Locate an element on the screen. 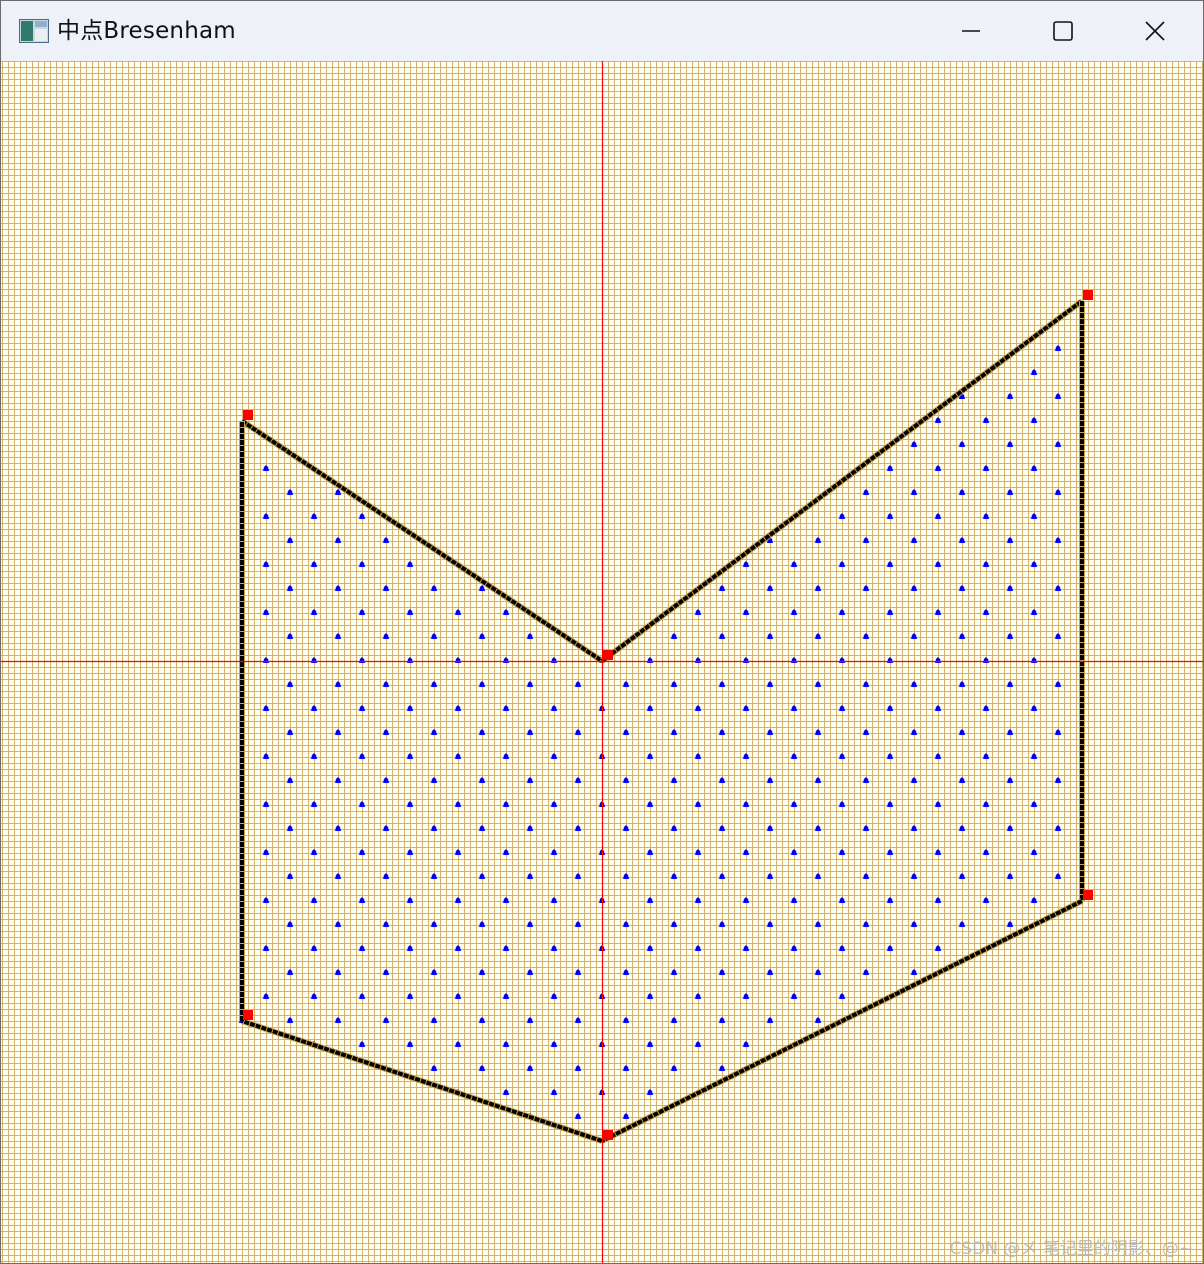  minimize-icon is located at coordinates (971, 31).